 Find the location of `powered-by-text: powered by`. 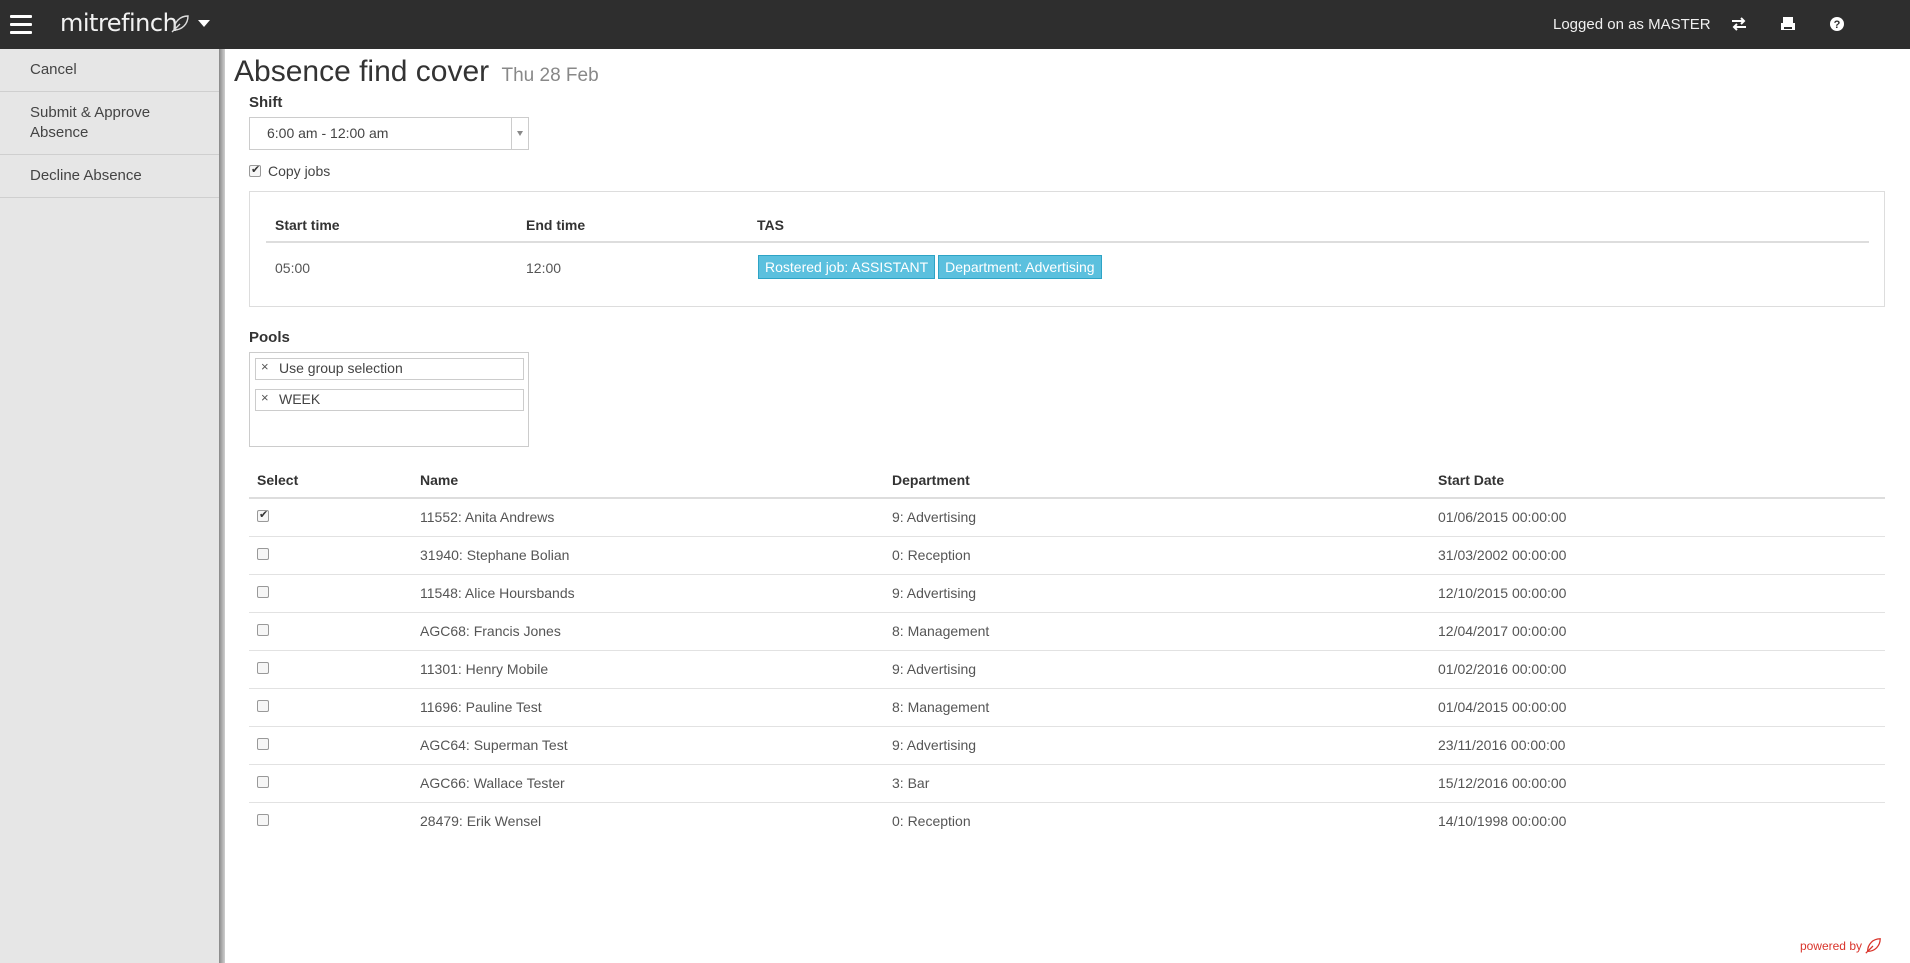

powered-by-text: powered by is located at coordinates (1830, 946).